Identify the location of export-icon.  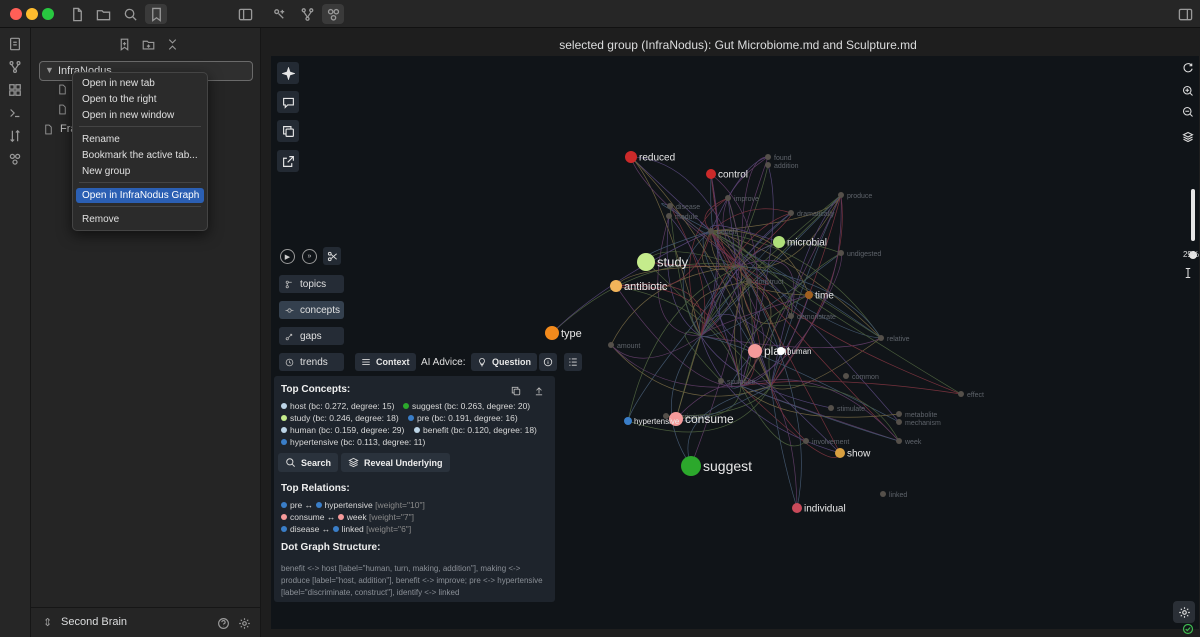
(288, 161).